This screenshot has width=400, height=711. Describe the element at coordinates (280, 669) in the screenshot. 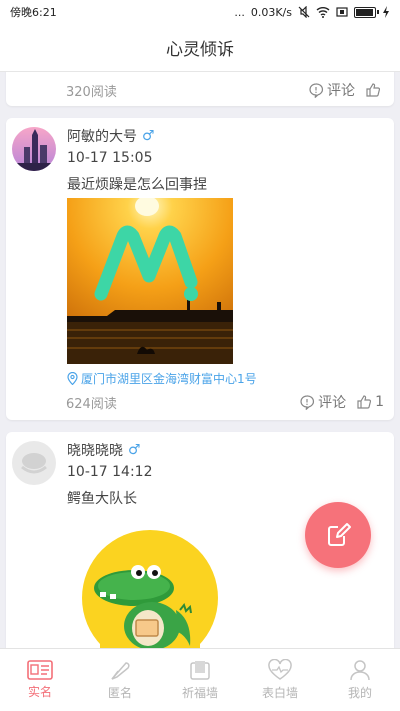

I see `heart-icon` at that location.